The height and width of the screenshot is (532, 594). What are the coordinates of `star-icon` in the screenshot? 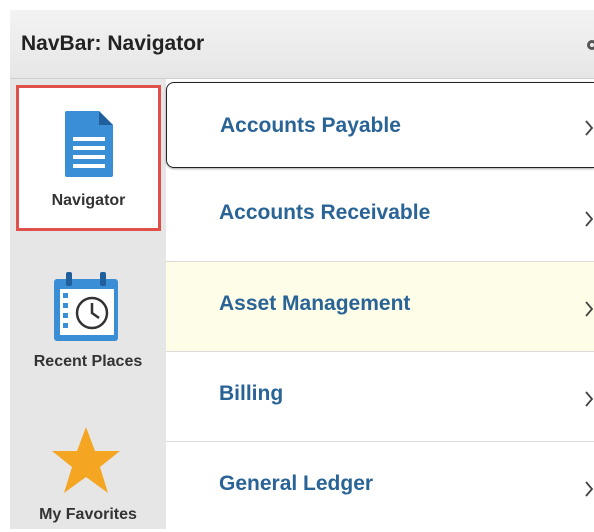 It's located at (86, 460).